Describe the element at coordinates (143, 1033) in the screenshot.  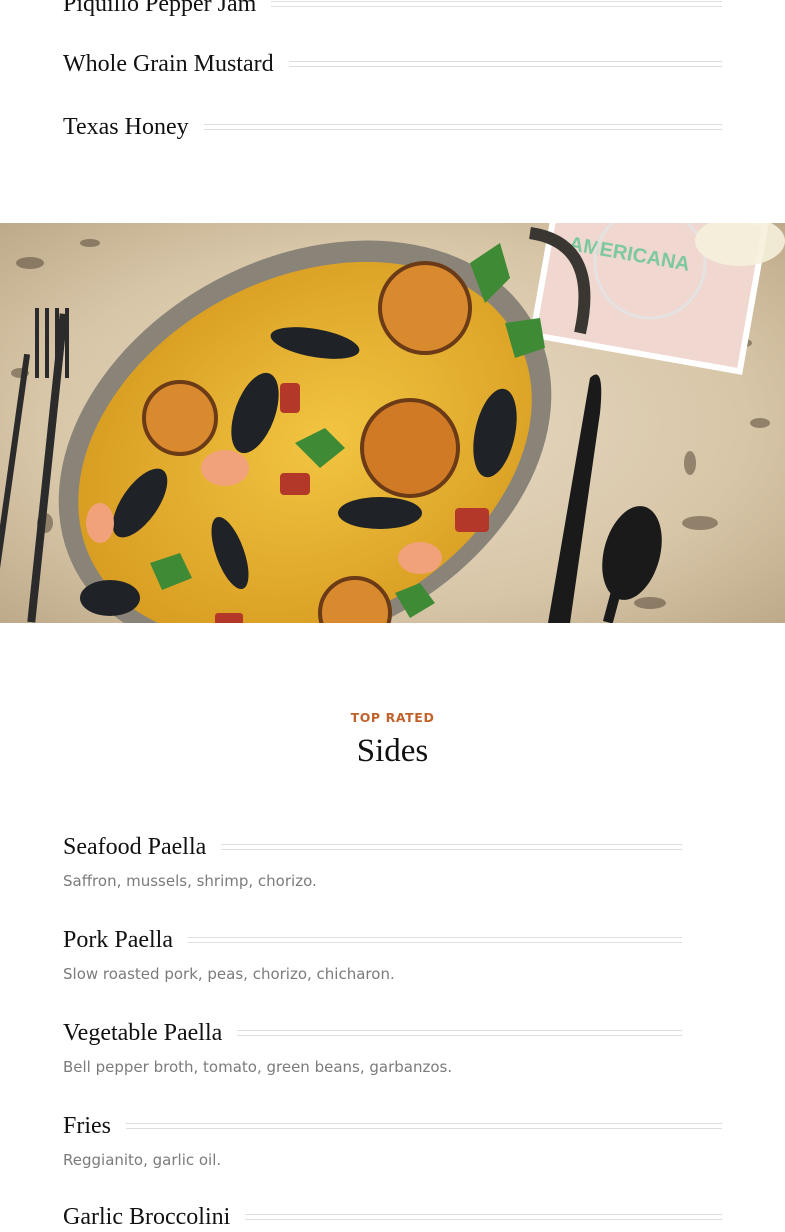
I see `menu-item-name: Vegetable Paella` at that location.